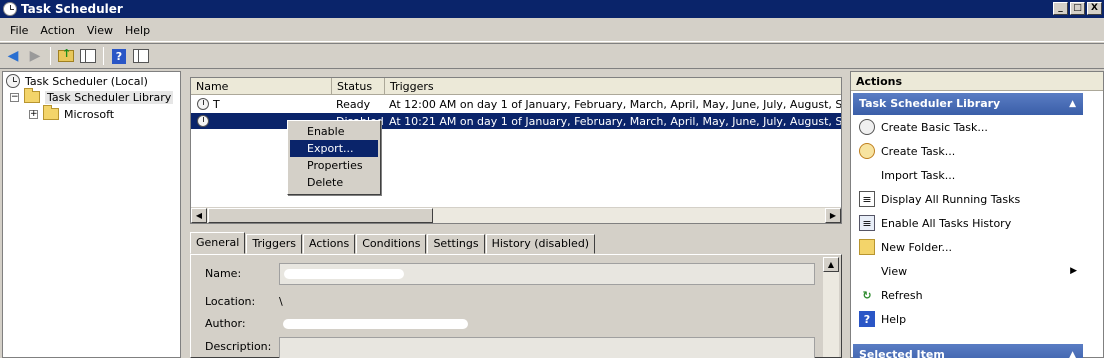 The image size is (1104, 358). What do you see at coordinates (223, 273) in the screenshot?
I see `name-label: Name:` at bounding box center [223, 273].